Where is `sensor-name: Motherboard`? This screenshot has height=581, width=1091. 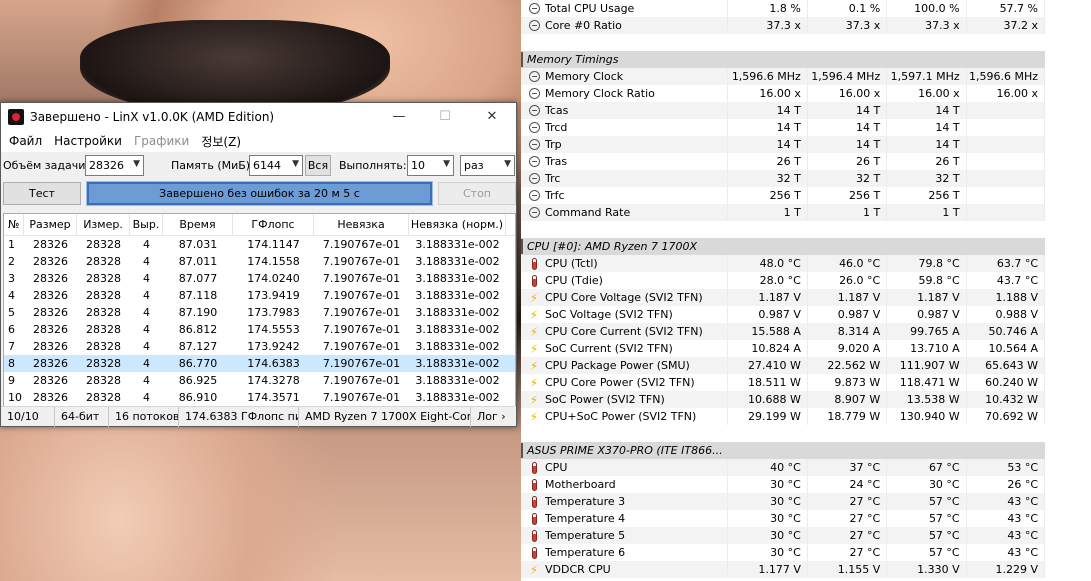
sensor-name: Motherboard is located at coordinates (580, 484).